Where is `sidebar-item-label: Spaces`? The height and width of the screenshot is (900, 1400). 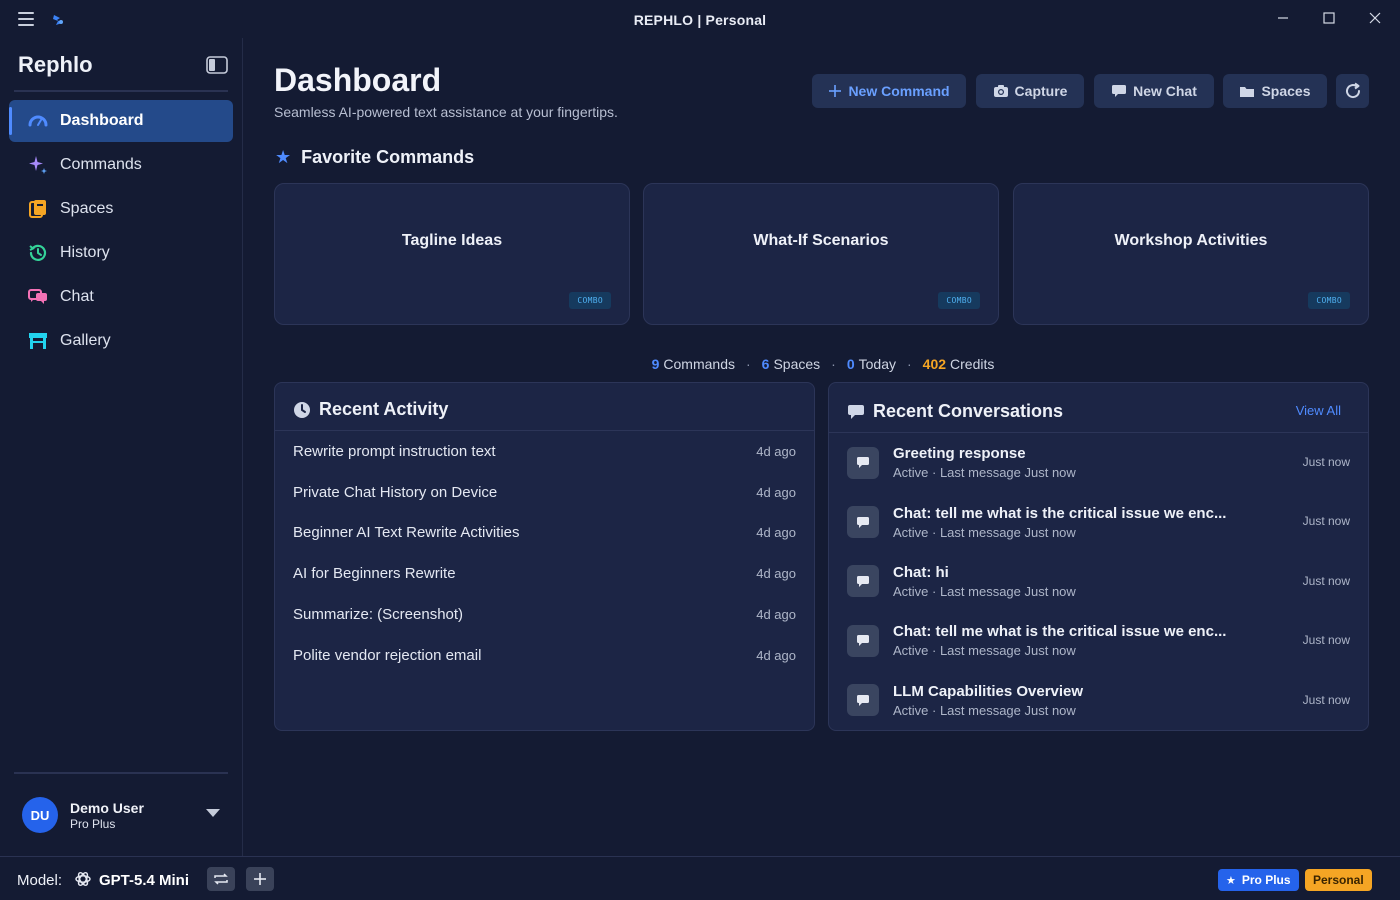
sidebar-item-label: Spaces is located at coordinates (87, 208).